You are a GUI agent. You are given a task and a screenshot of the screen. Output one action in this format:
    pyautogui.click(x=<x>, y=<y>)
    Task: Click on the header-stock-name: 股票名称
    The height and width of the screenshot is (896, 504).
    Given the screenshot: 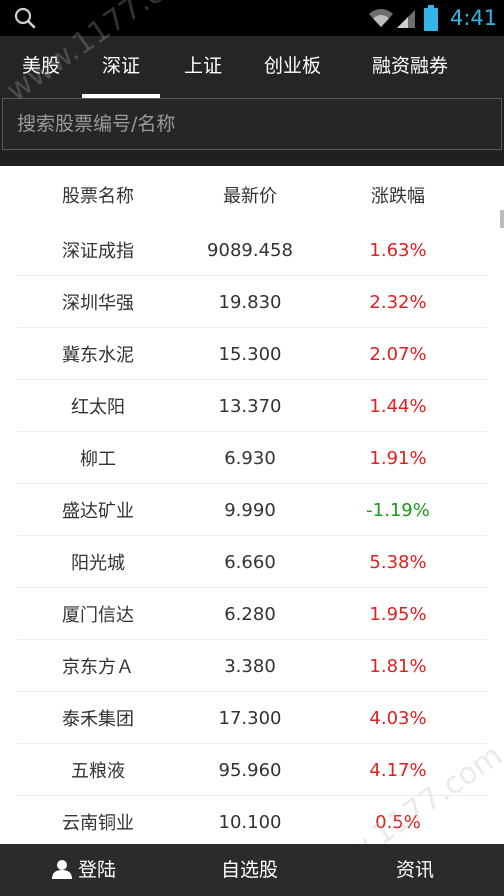 What is the action you would take?
    pyautogui.click(x=98, y=195)
    